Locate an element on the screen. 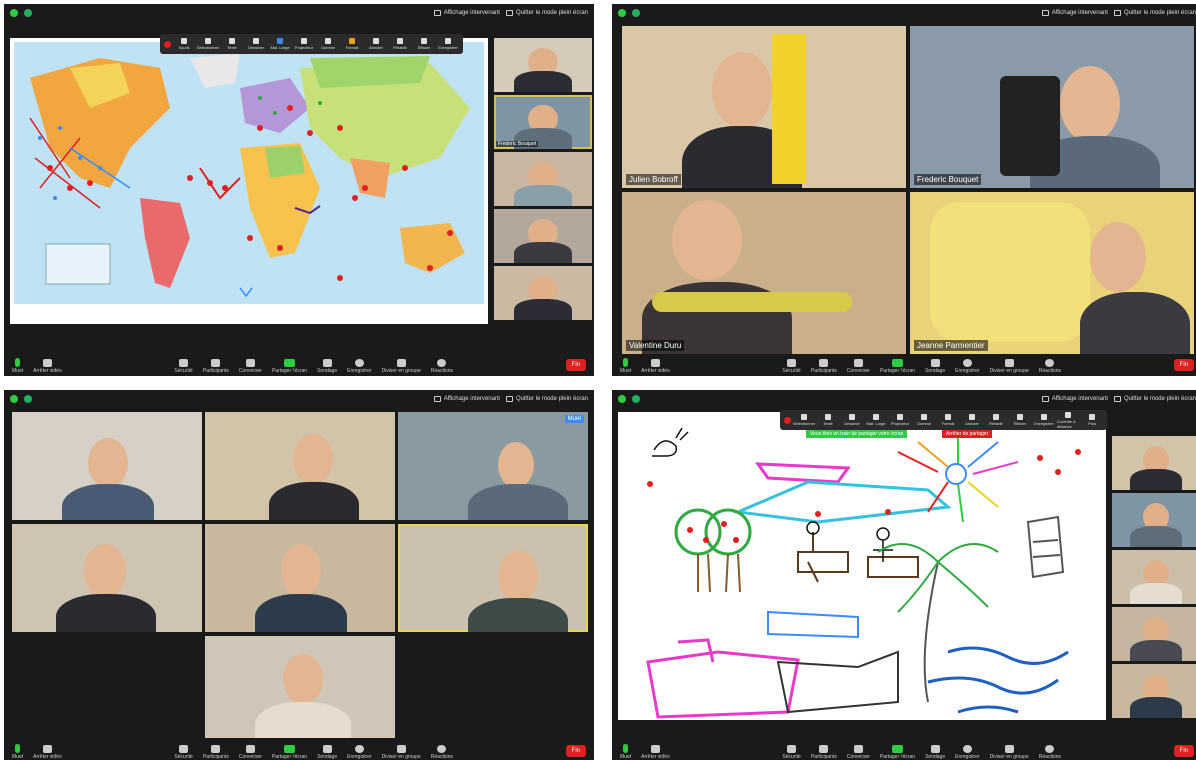 The height and width of the screenshot is (760, 1196). tool-redo: Rétablir is located at coordinates (400, 44).